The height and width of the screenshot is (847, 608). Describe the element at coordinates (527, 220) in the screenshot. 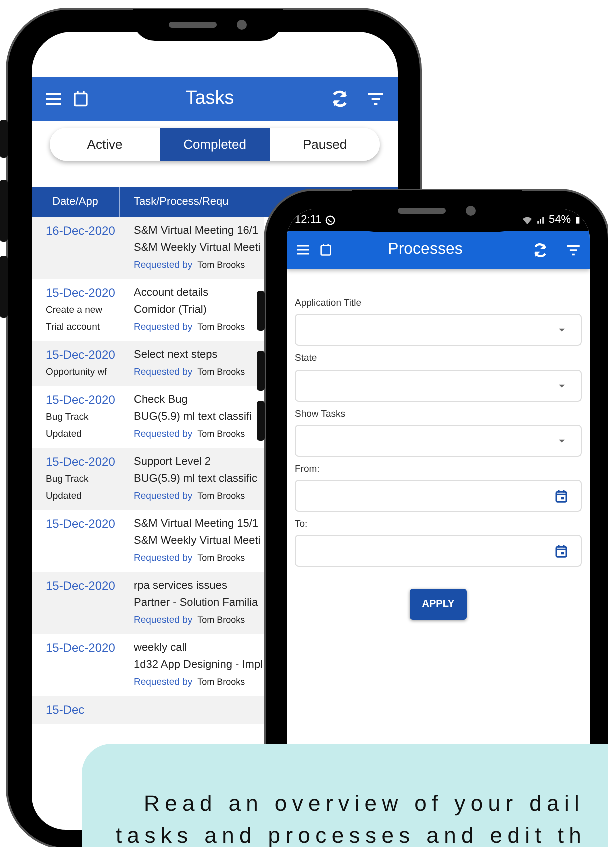

I see `wifi-icon` at that location.